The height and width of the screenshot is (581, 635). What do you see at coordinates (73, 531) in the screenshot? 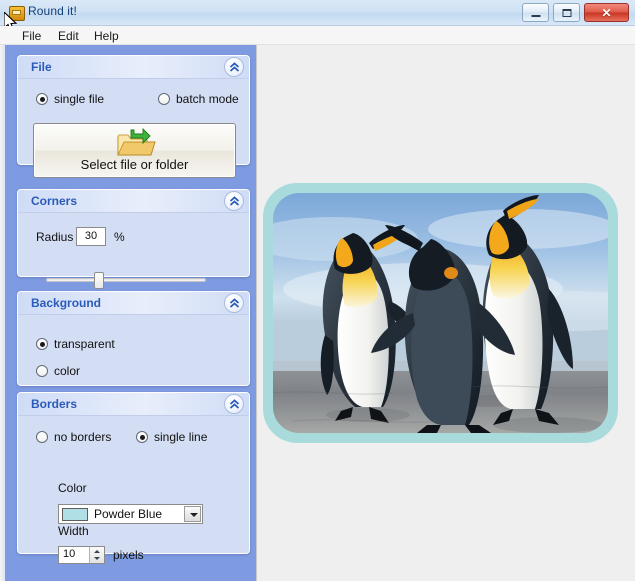
I see `border-width-label: Width` at bounding box center [73, 531].